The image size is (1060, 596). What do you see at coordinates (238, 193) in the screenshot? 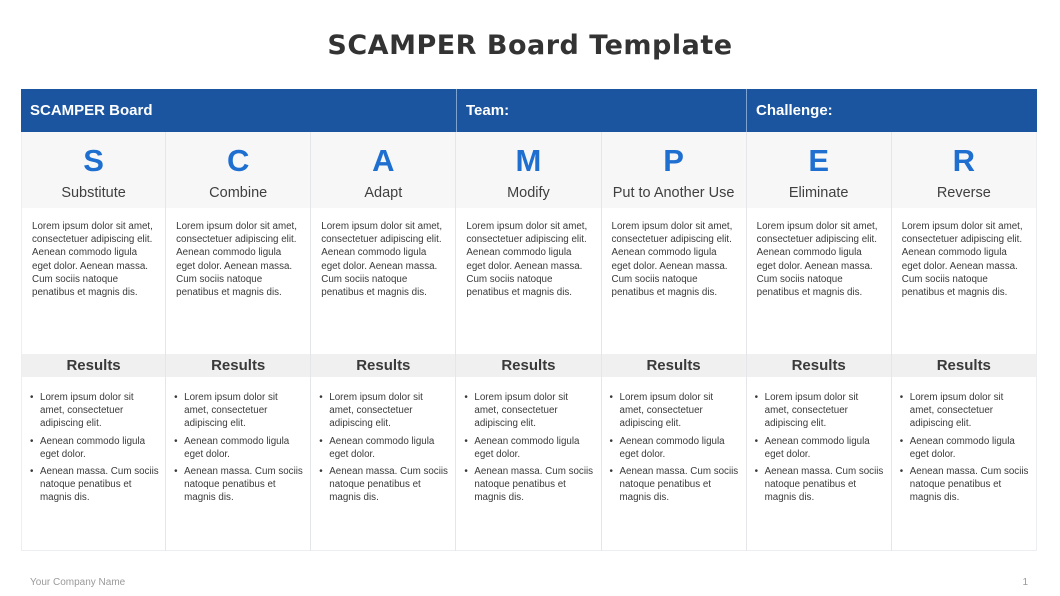
I see `scamper-word: Combine` at bounding box center [238, 193].